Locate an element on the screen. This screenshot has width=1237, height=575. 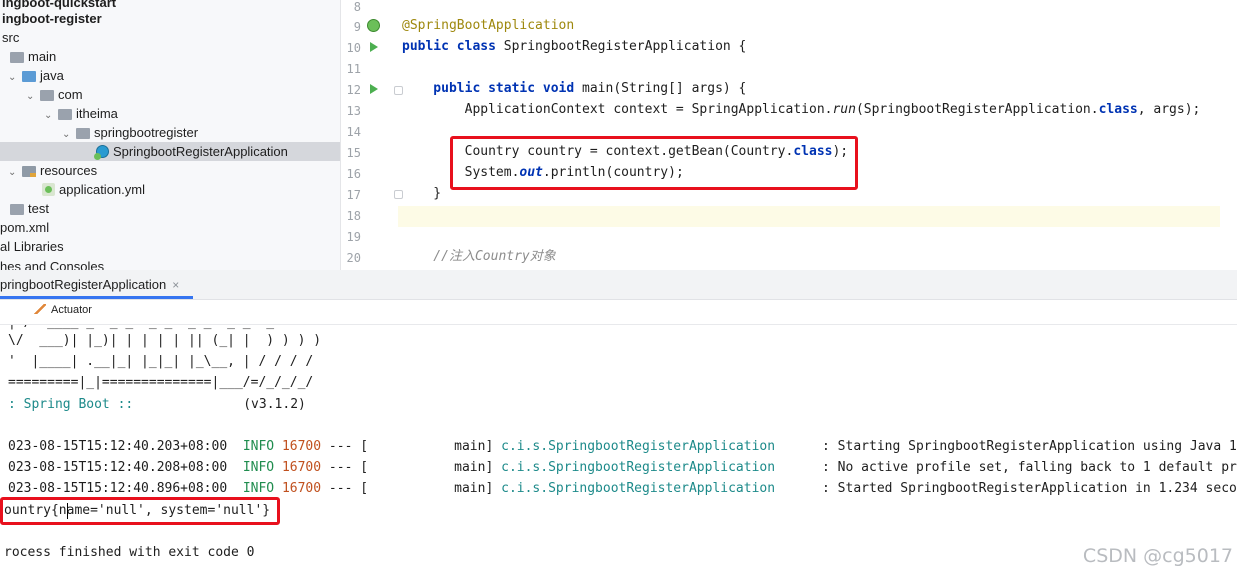
tree-item-libraries: al Libraries is located at coordinates (32, 246).